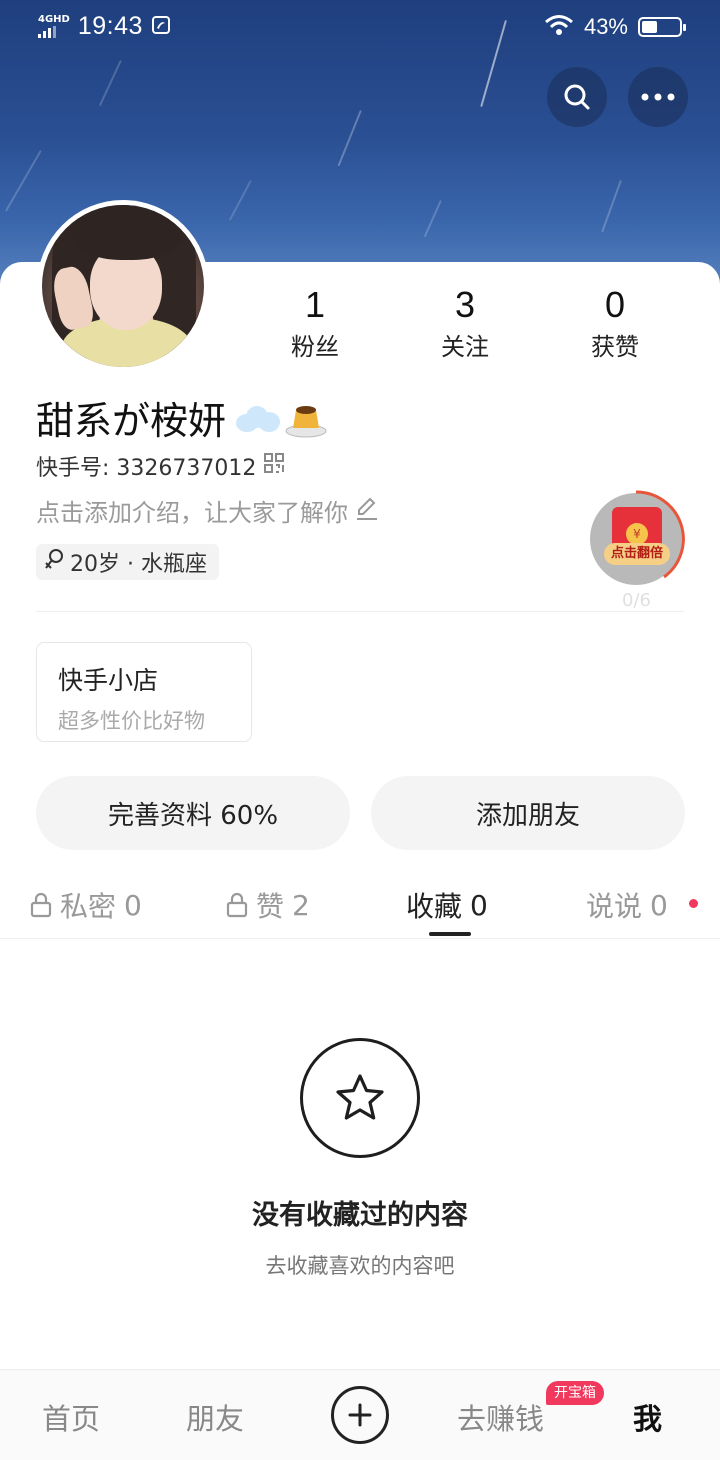 The image size is (720, 1460). What do you see at coordinates (315, 304) in the screenshot?
I see `stat-value: 1` at bounding box center [315, 304].